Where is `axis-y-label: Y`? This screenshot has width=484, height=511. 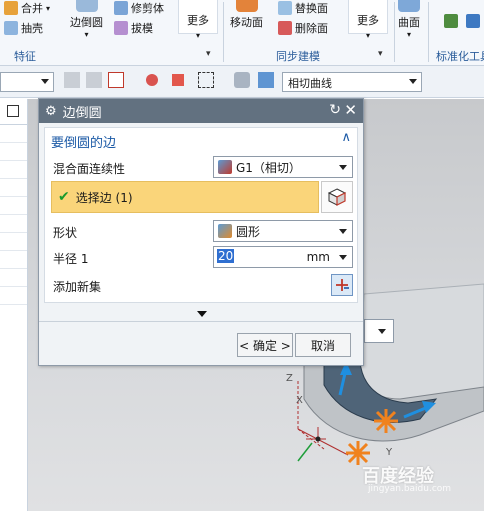
axis-y-label: Y is located at coordinates (389, 452).